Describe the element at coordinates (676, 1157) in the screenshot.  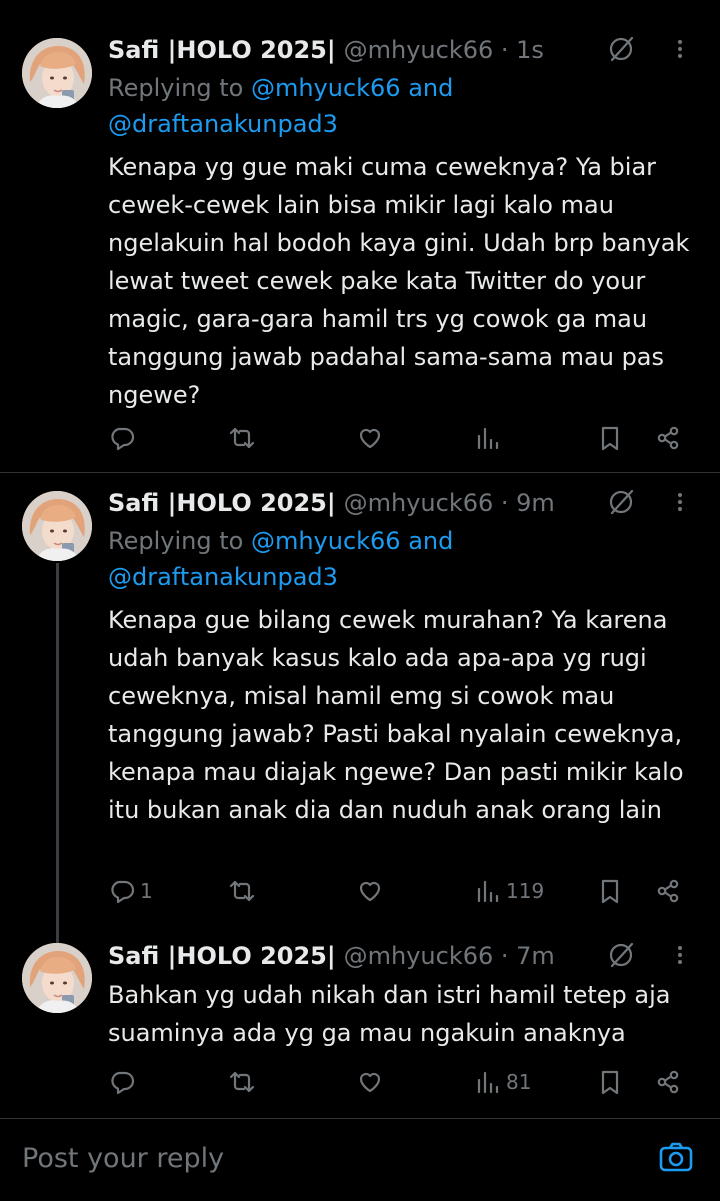
I see `camera-icon` at that location.